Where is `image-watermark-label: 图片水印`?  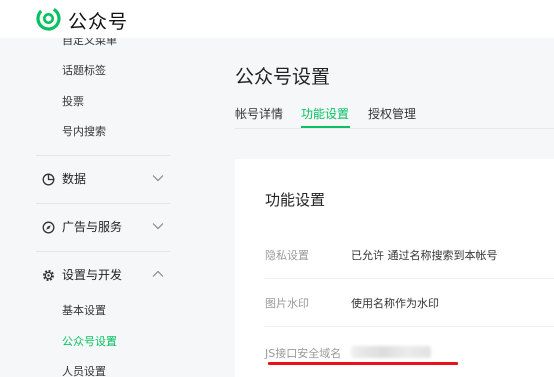 image-watermark-label: 图片水印 is located at coordinates (287, 303).